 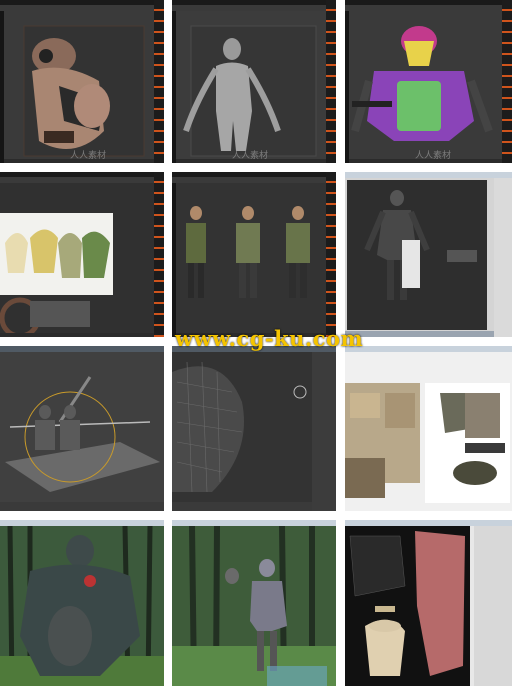 I want to click on ps-layers-panel, so click(x=493, y=606).